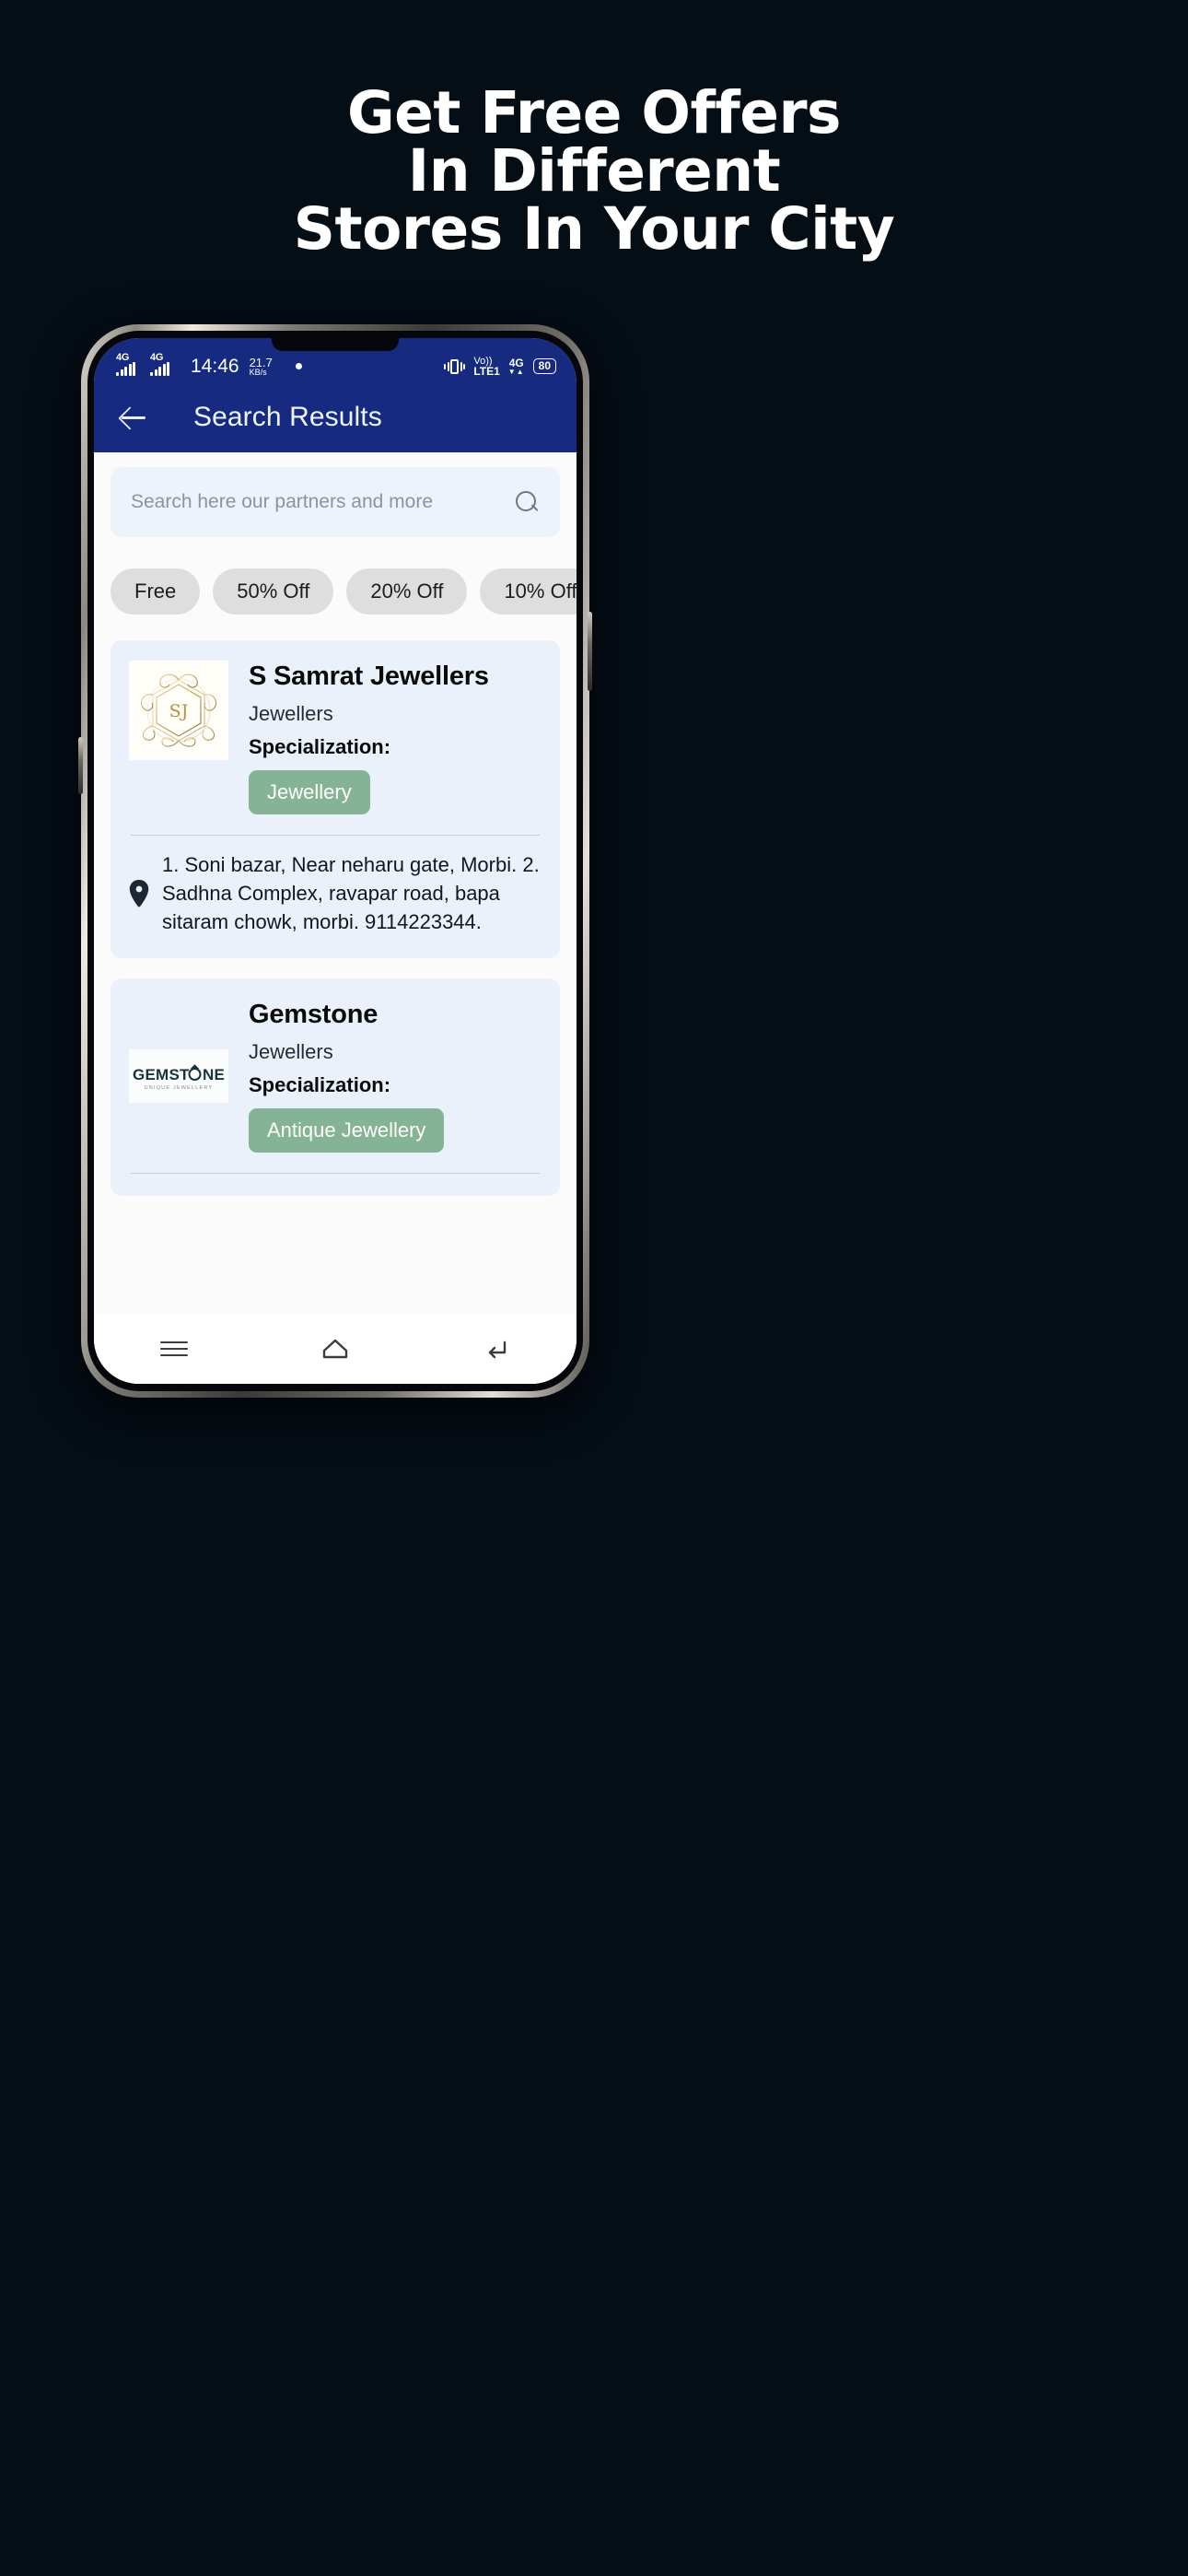  Describe the element at coordinates (516, 371) in the screenshot. I see `data-arrows-icon: ▼▲` at that location.